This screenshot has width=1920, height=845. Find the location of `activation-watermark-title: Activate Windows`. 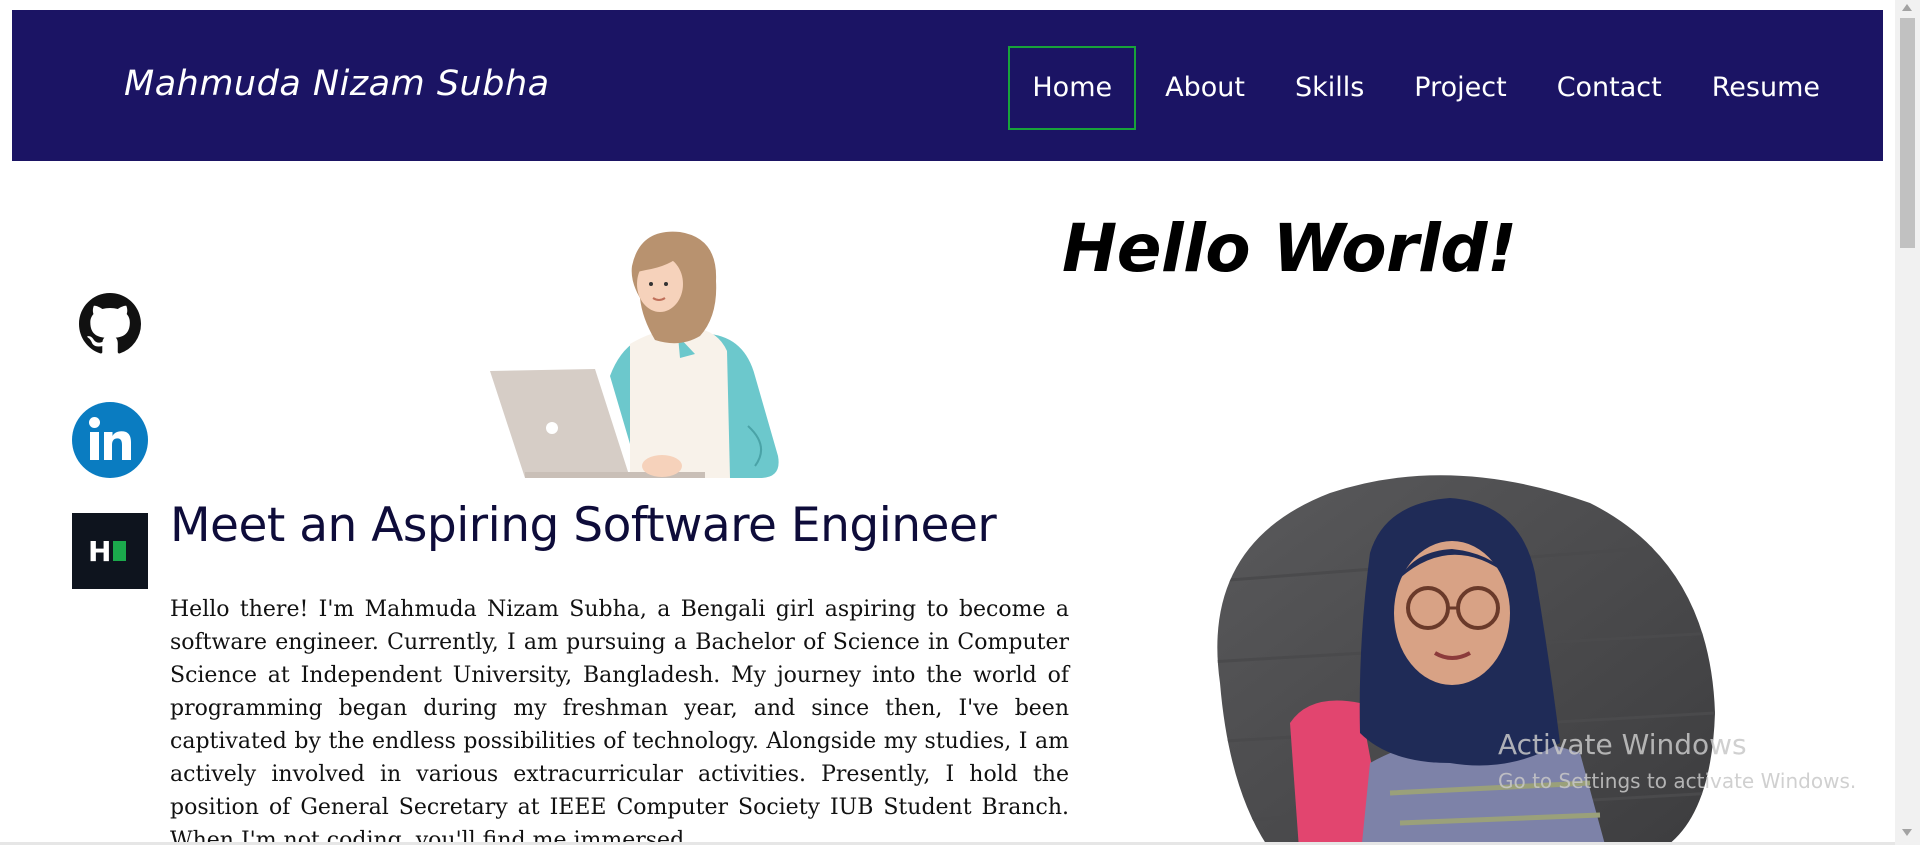

activation-watermark-title: Activate Windows is located at coordinates (1622, 744).